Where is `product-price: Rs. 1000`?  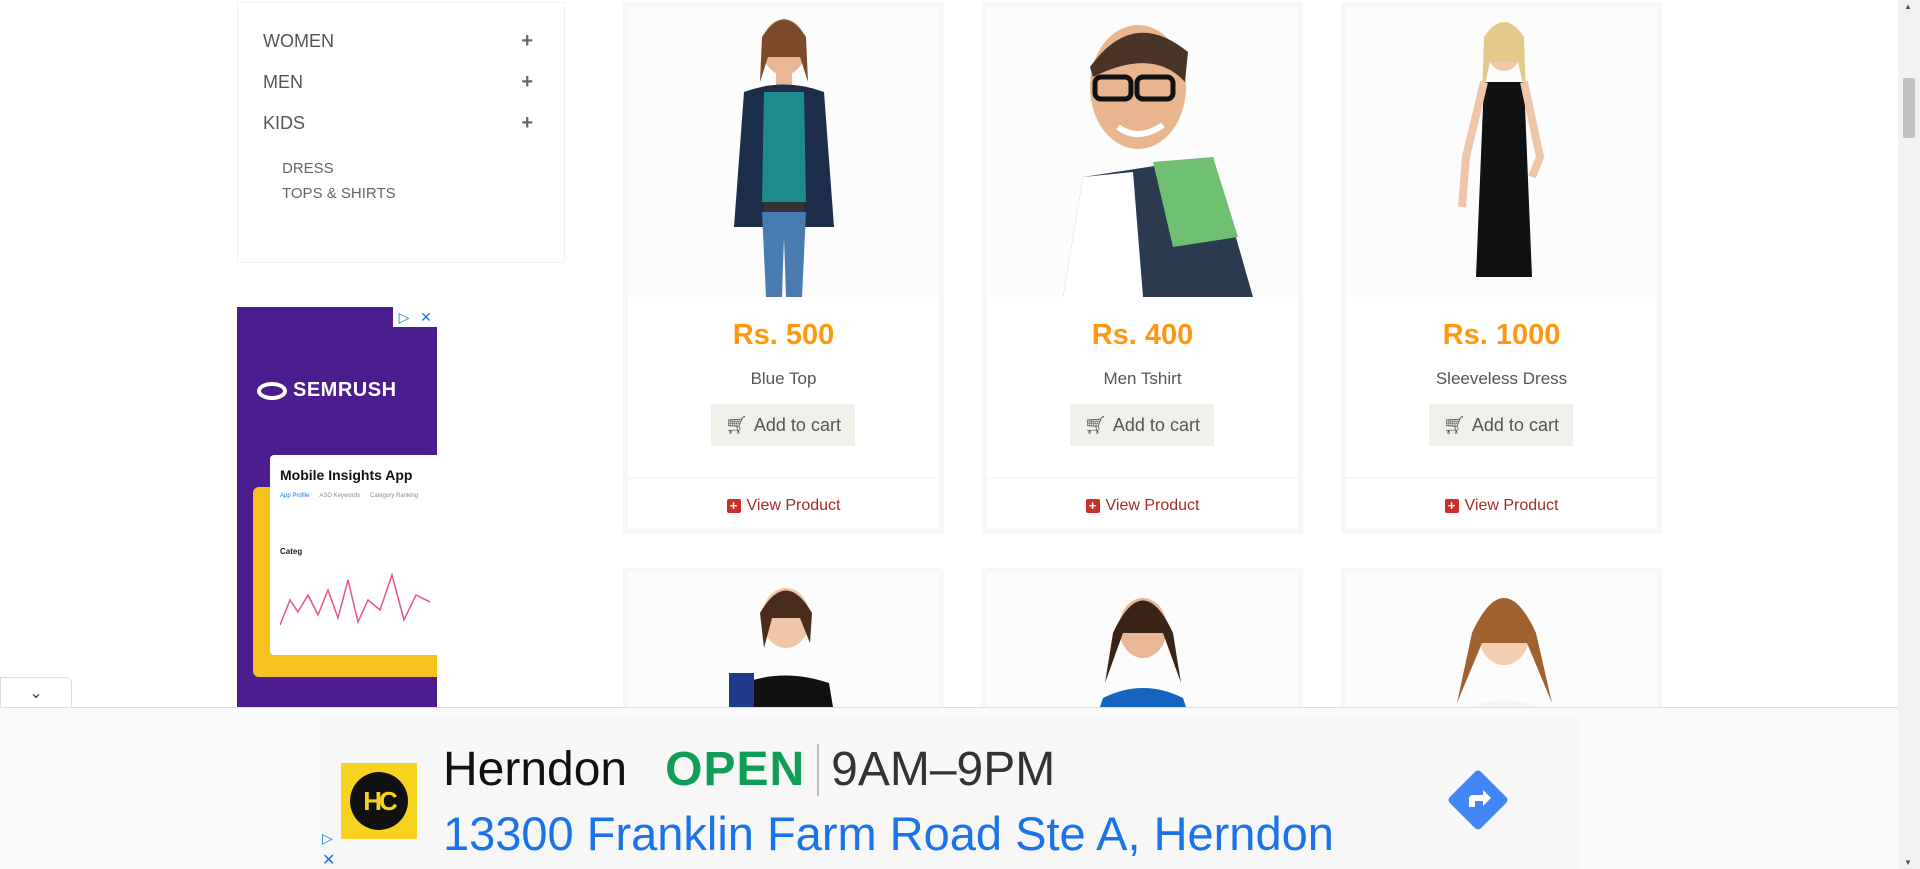 product-price: Rs. 1000 is located at coordinates (1501, 335).